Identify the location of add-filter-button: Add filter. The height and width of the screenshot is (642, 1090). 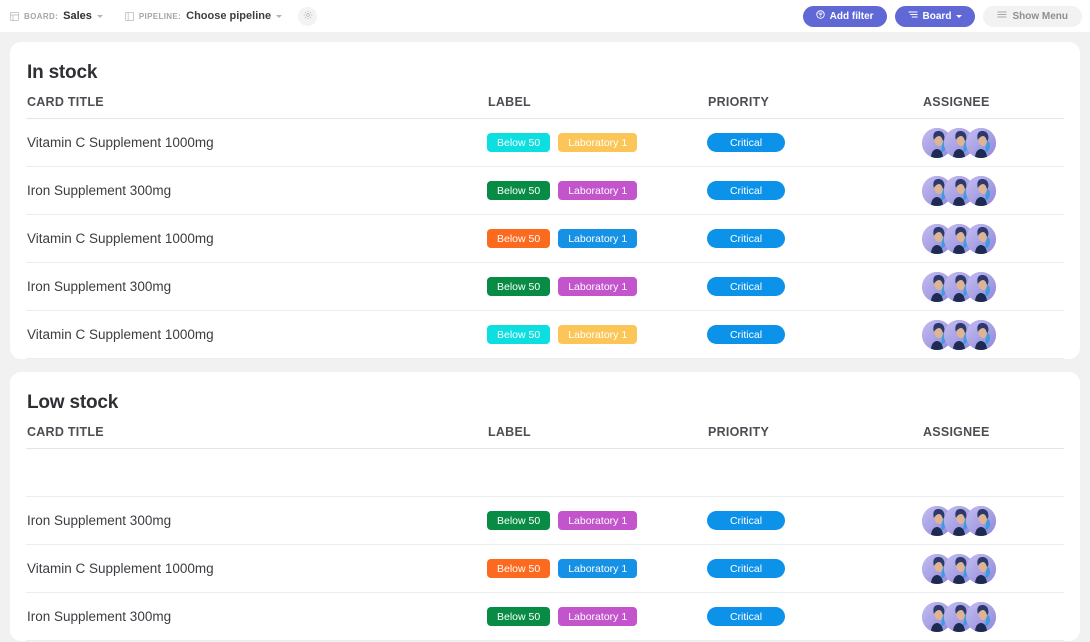
(844, 16).